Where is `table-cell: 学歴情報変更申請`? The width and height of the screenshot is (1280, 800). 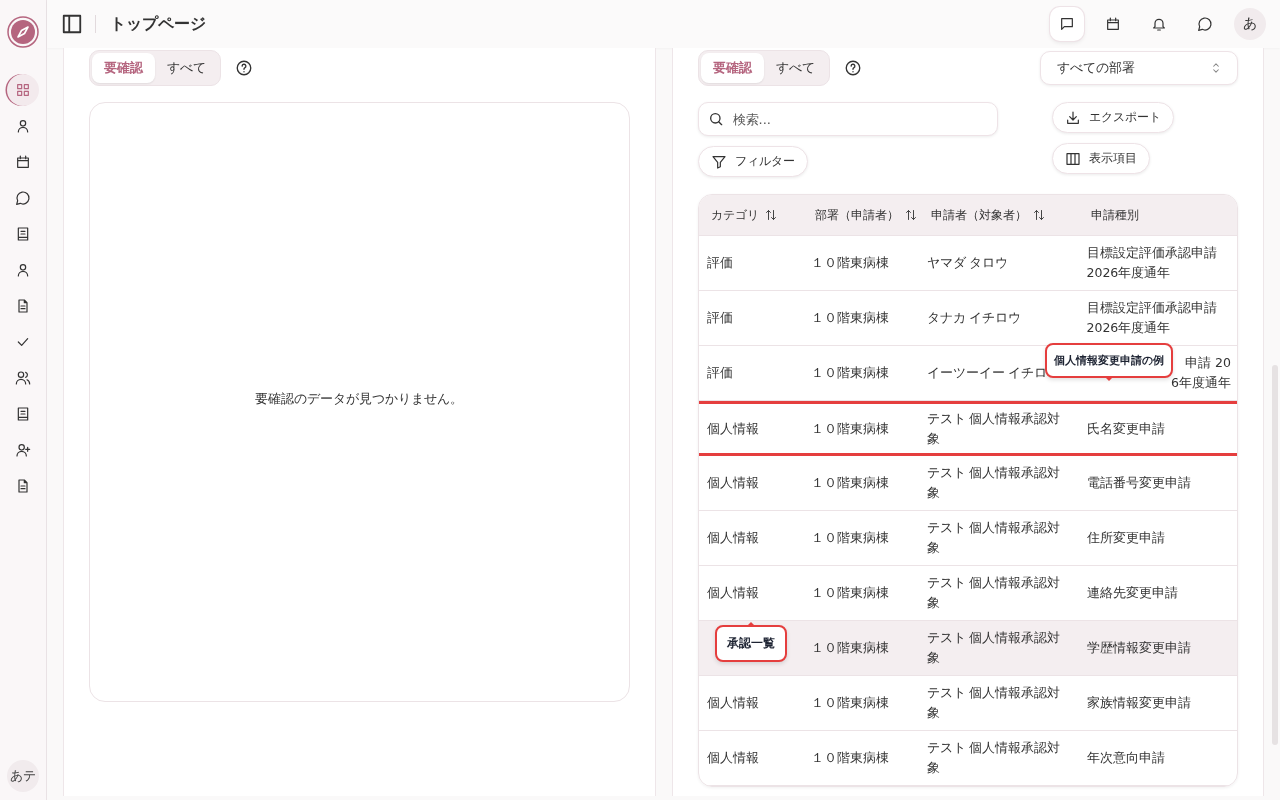
table-cell: 学歴情報変更申請 is located at coordinates (1138, 647).